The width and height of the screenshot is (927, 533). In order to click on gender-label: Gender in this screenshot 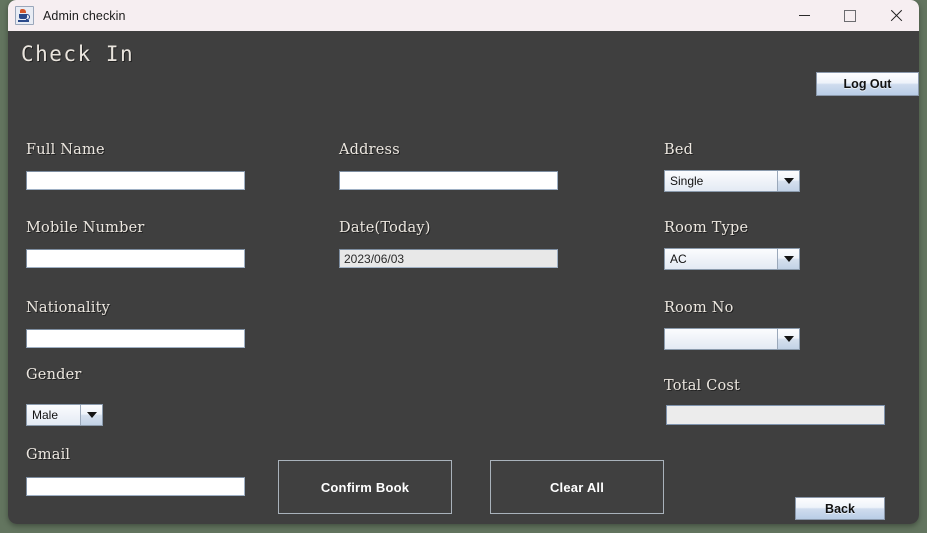, I will do `click(54, 375)`.